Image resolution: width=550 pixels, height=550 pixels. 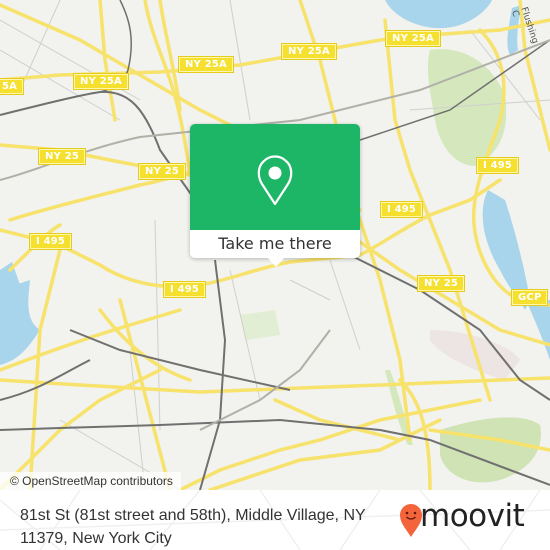 I want to click on park-area, so click(x=260, y=325).